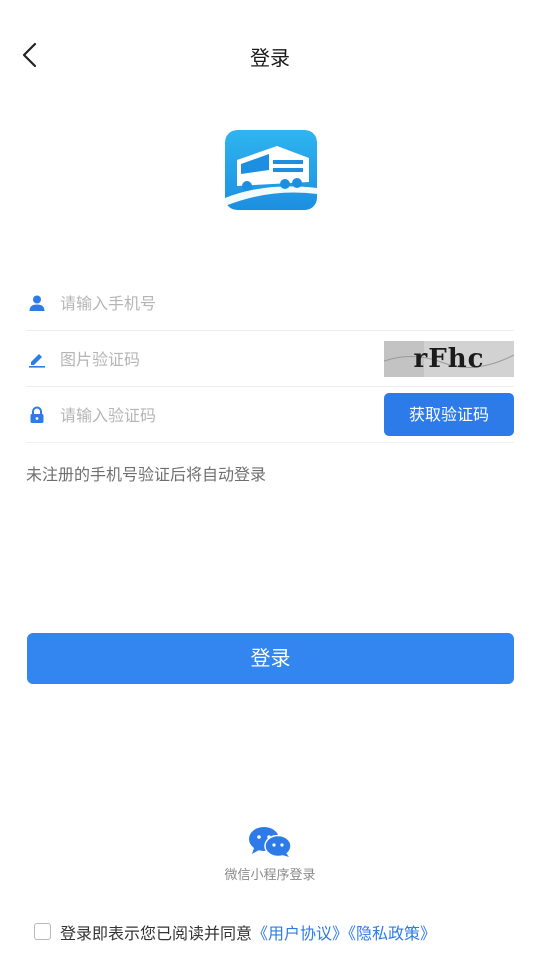 This screenshot has height=960, width=540. Describe the element at coordinates (146, 474) in the screenshot. I see `auto-register-hint: 未注册的手机号验证后将自动登录` at that location.